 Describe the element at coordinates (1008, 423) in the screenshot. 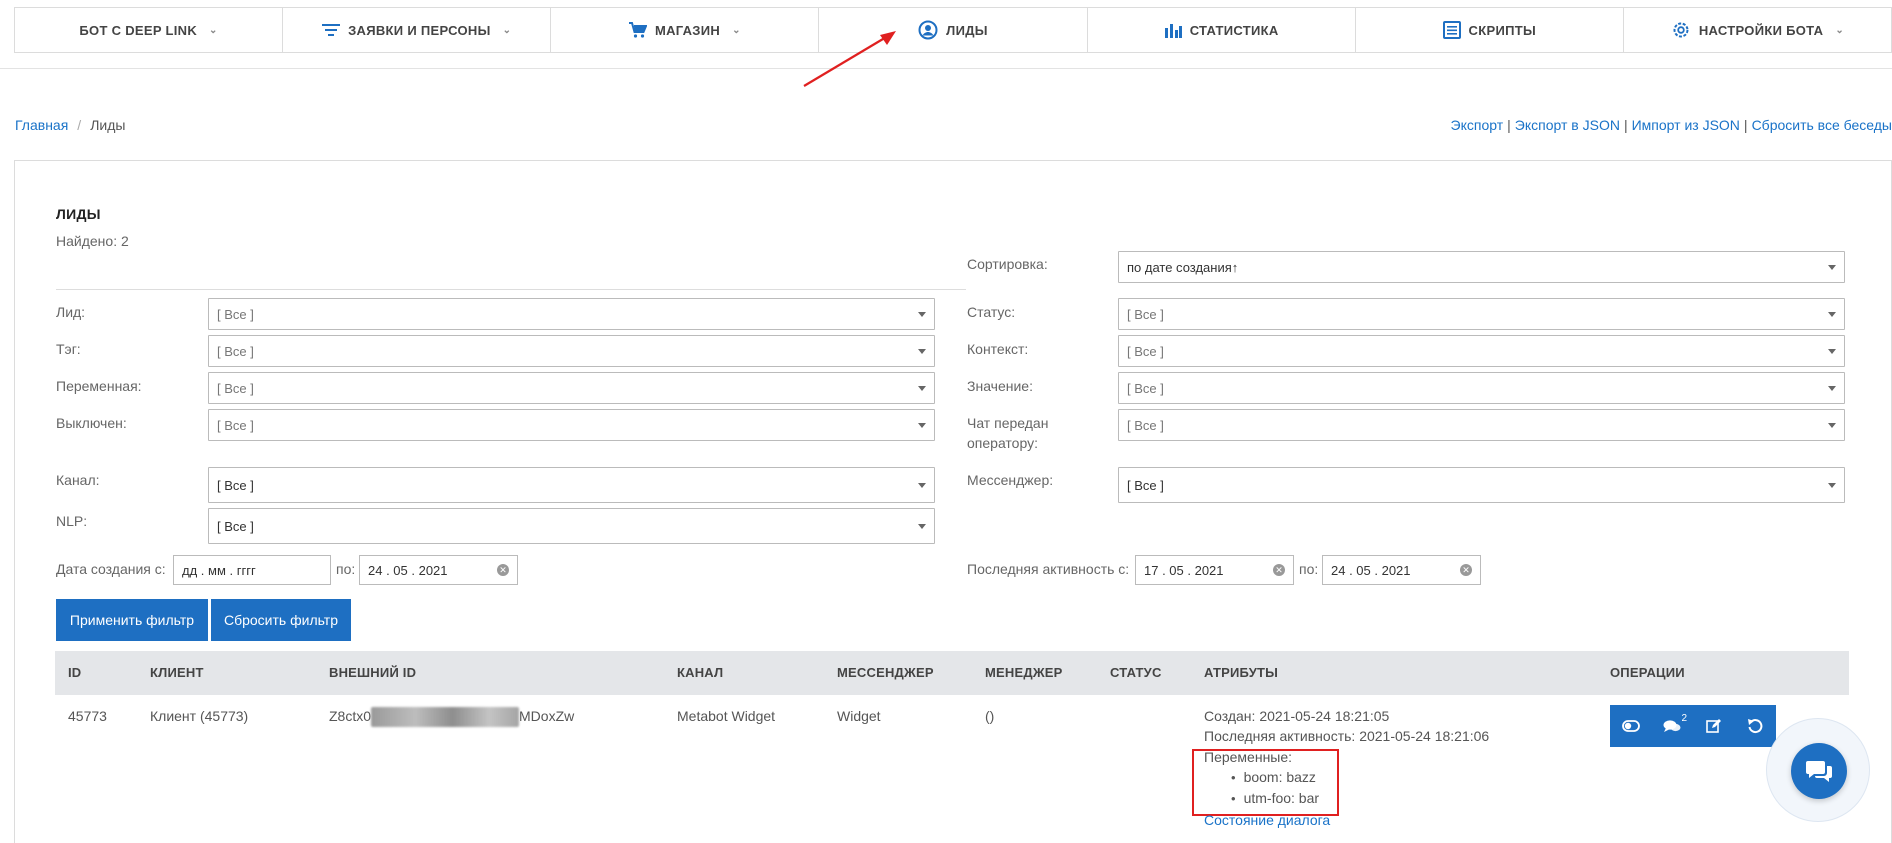

I see `operator-label-line1: Чат передан` at that location.